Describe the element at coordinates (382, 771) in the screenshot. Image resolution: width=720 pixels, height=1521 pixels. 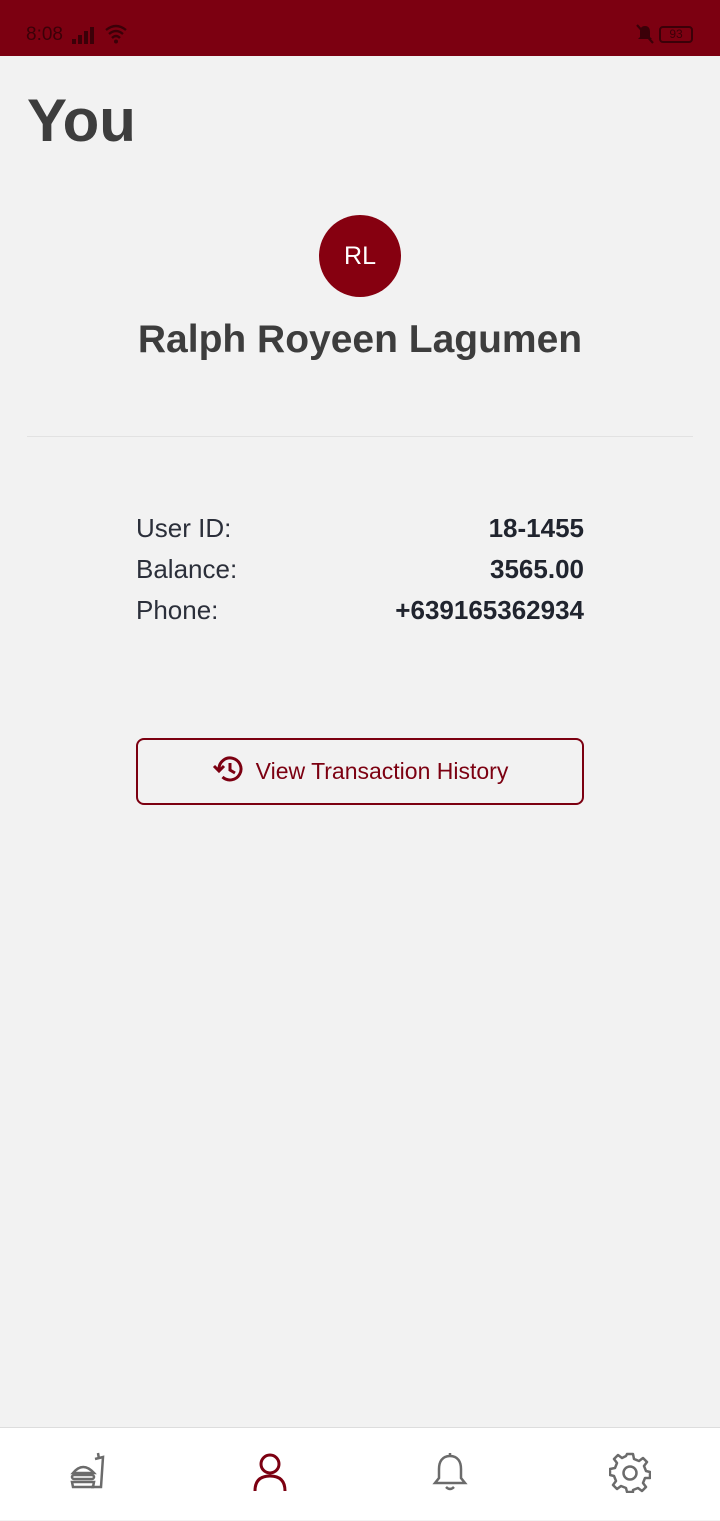
I see `history-button-label: View Transaction History` at that location.